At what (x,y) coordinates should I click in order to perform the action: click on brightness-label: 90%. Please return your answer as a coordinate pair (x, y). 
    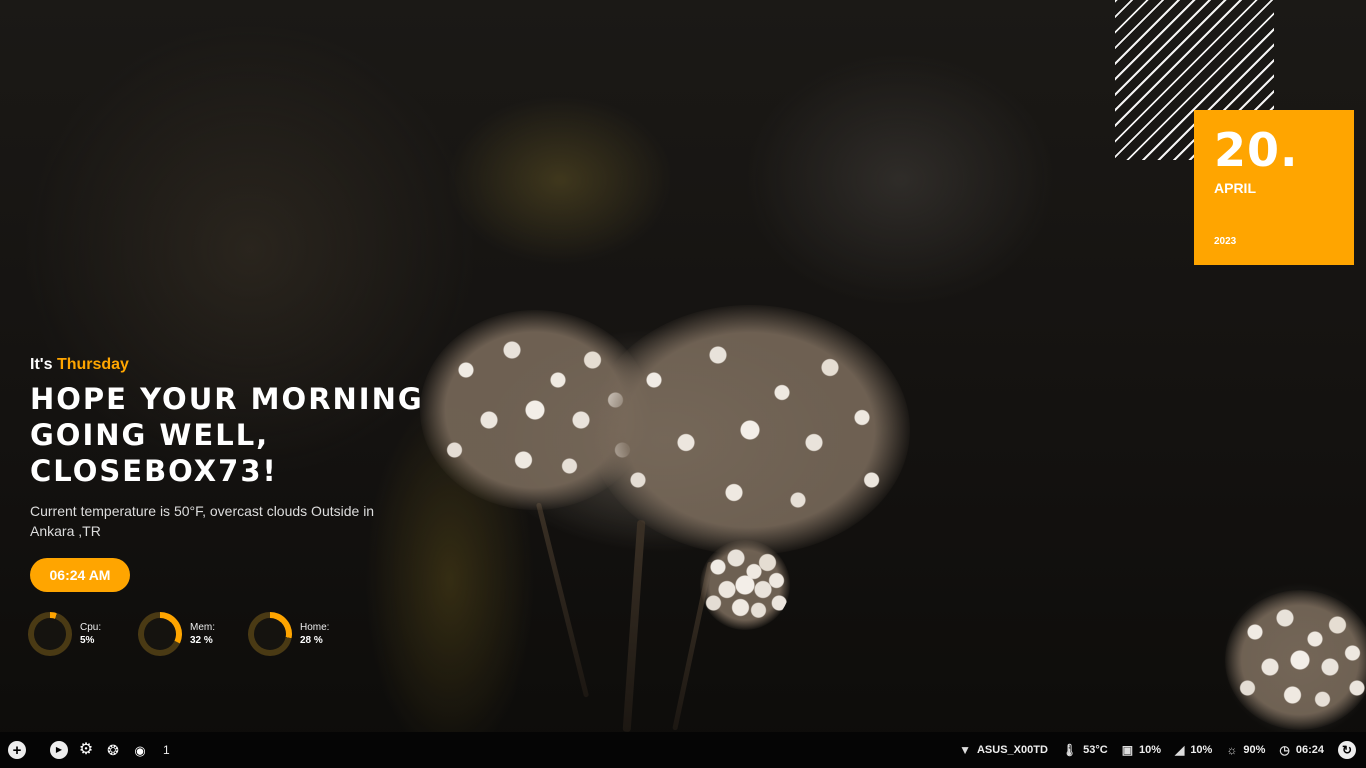
    Looking at the image, I should click on (1254, 750).